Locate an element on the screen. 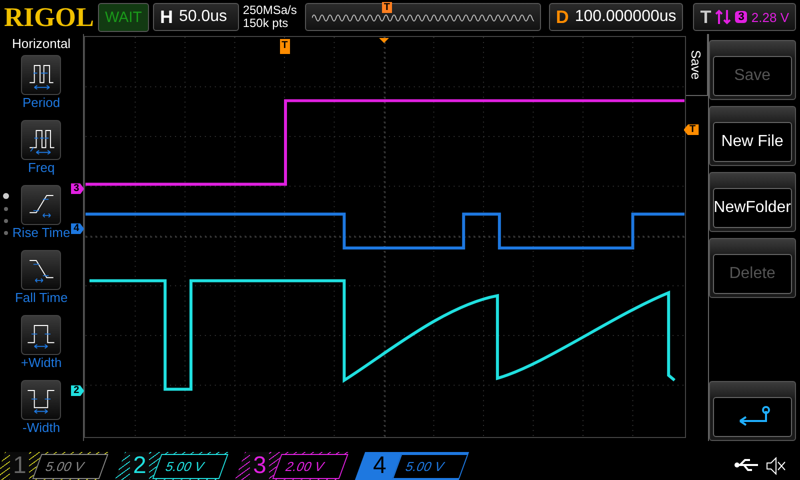 This screenshot has height=480, width=800. channel-tab: 1 5.00 V is located at coordinates (55, 466).